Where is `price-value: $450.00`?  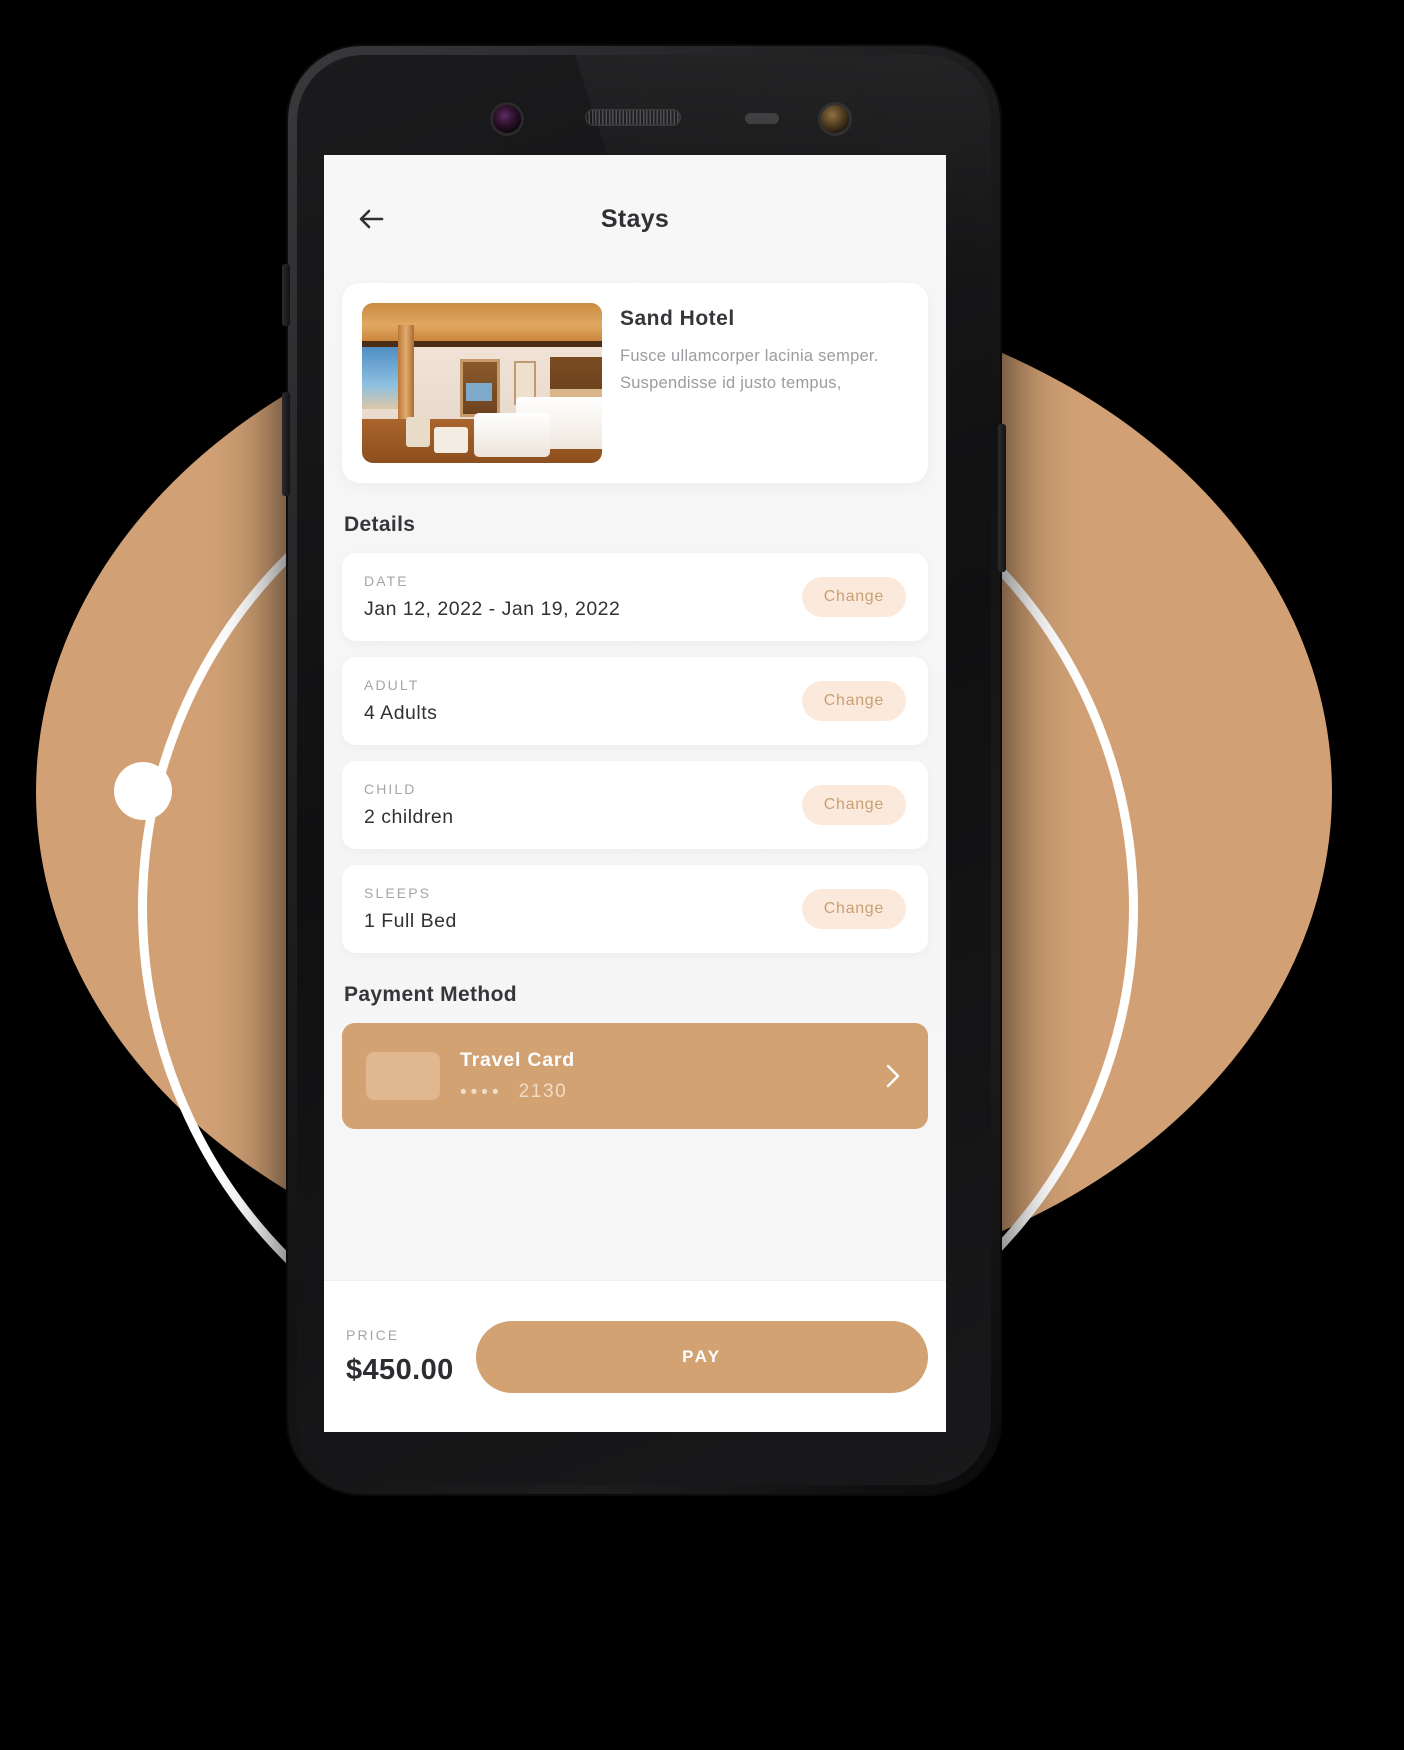 price-value: $450.00 is located at coordinates (400, 1369).